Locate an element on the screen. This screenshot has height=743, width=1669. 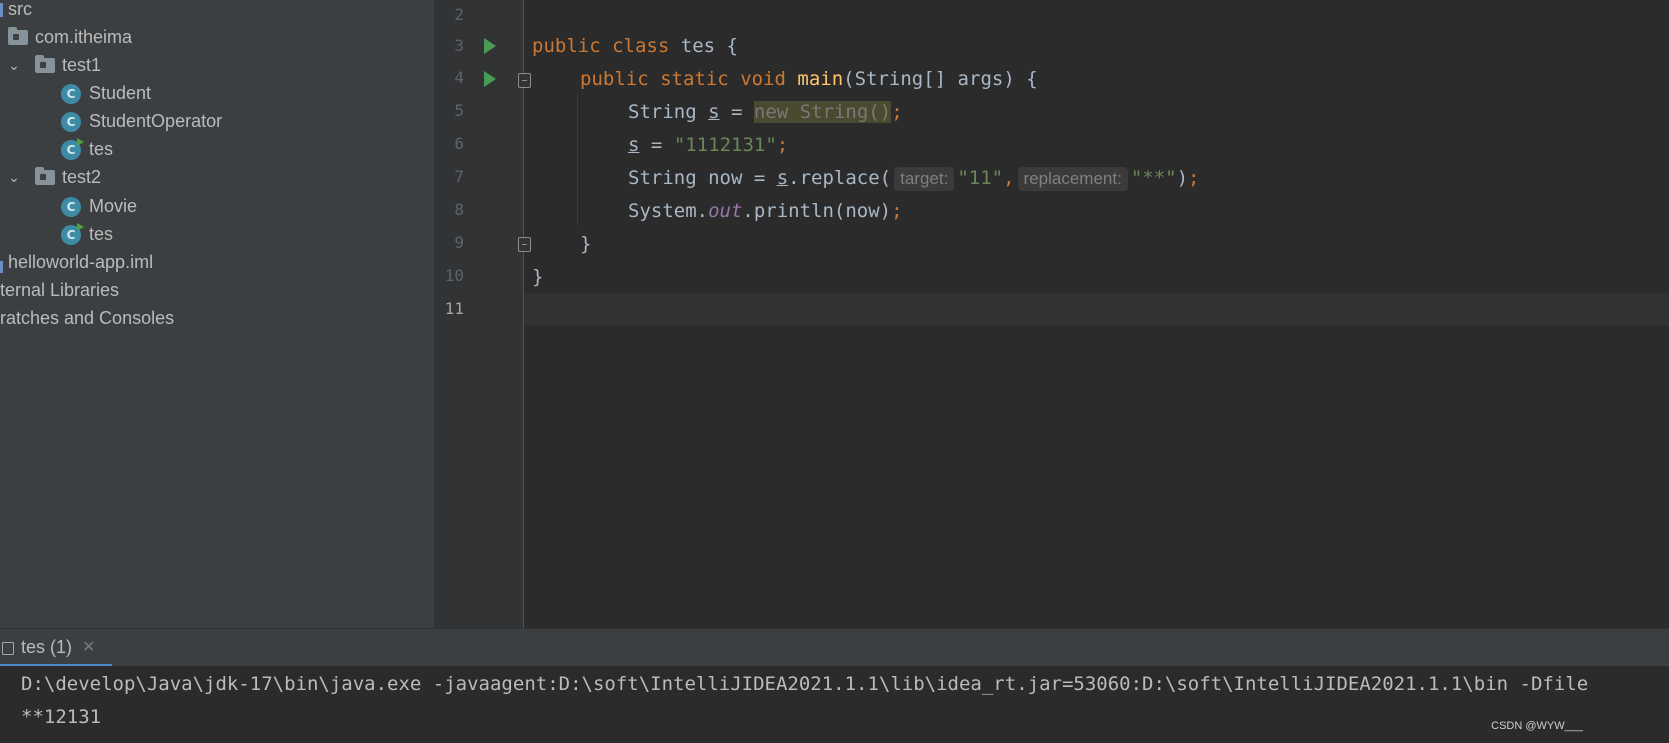
tree-item-label: test2 is located at coordinates (82, 177).